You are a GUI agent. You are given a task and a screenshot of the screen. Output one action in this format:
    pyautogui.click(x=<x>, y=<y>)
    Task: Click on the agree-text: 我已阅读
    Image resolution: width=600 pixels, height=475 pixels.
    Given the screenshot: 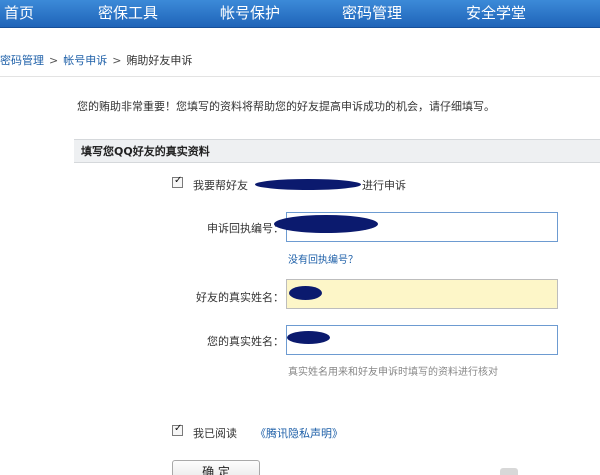 What is the action you would take?
    pyautogui.click(x=215, y=433)
    